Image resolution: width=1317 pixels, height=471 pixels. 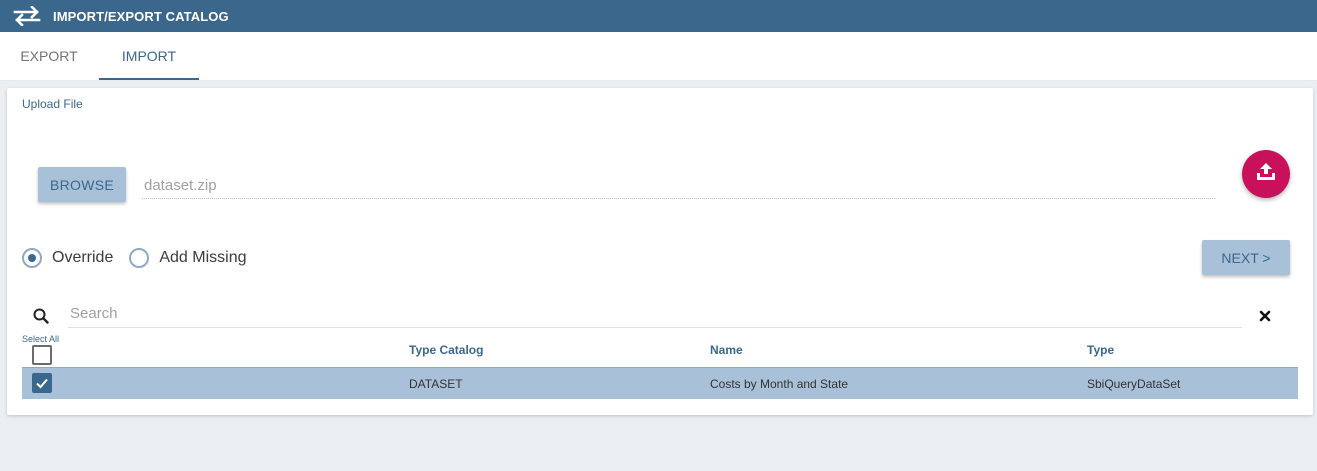 What do you see at coordinates (52, 104) in the screenshot?
I see `upload-file-label: Upload File` at bounding box center [52, 104].